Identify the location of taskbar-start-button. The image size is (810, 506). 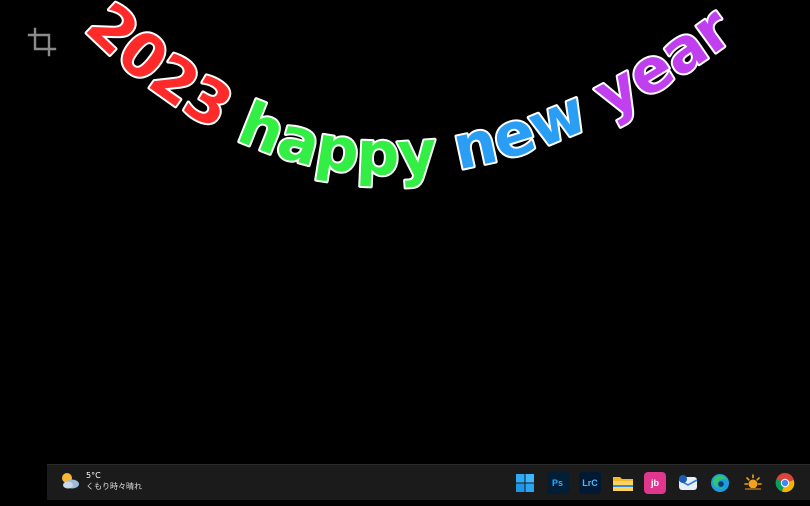
(525, 483).